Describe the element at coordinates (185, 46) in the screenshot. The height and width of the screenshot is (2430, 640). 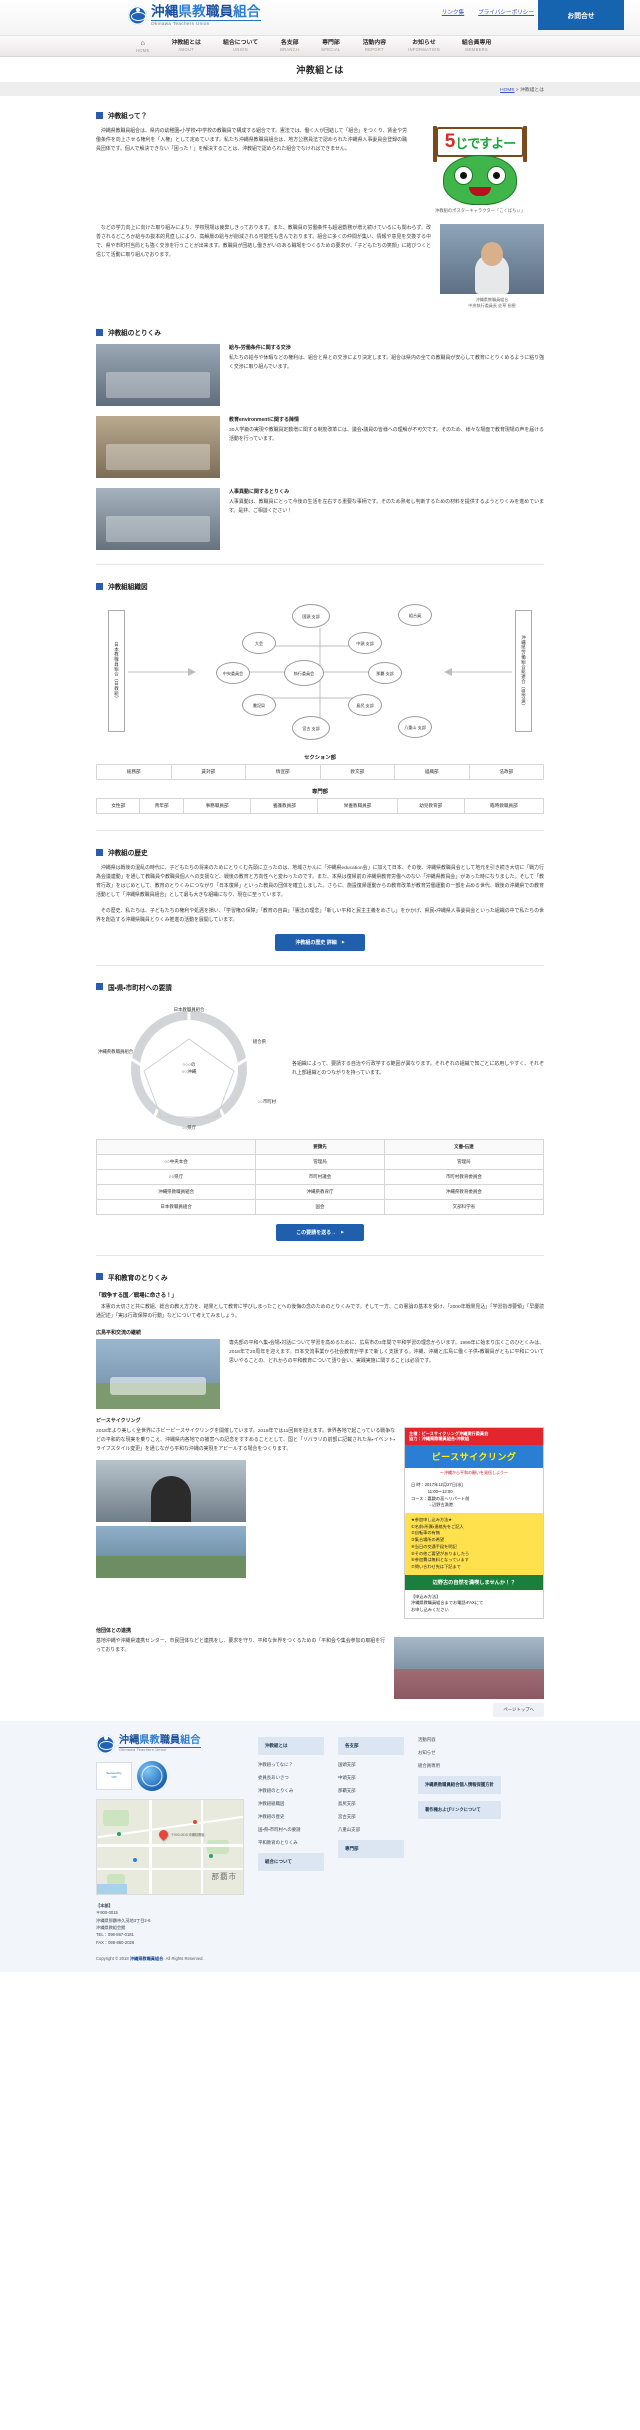
I see `nav-item-about: 沖教組とは ABOUT` at that location.